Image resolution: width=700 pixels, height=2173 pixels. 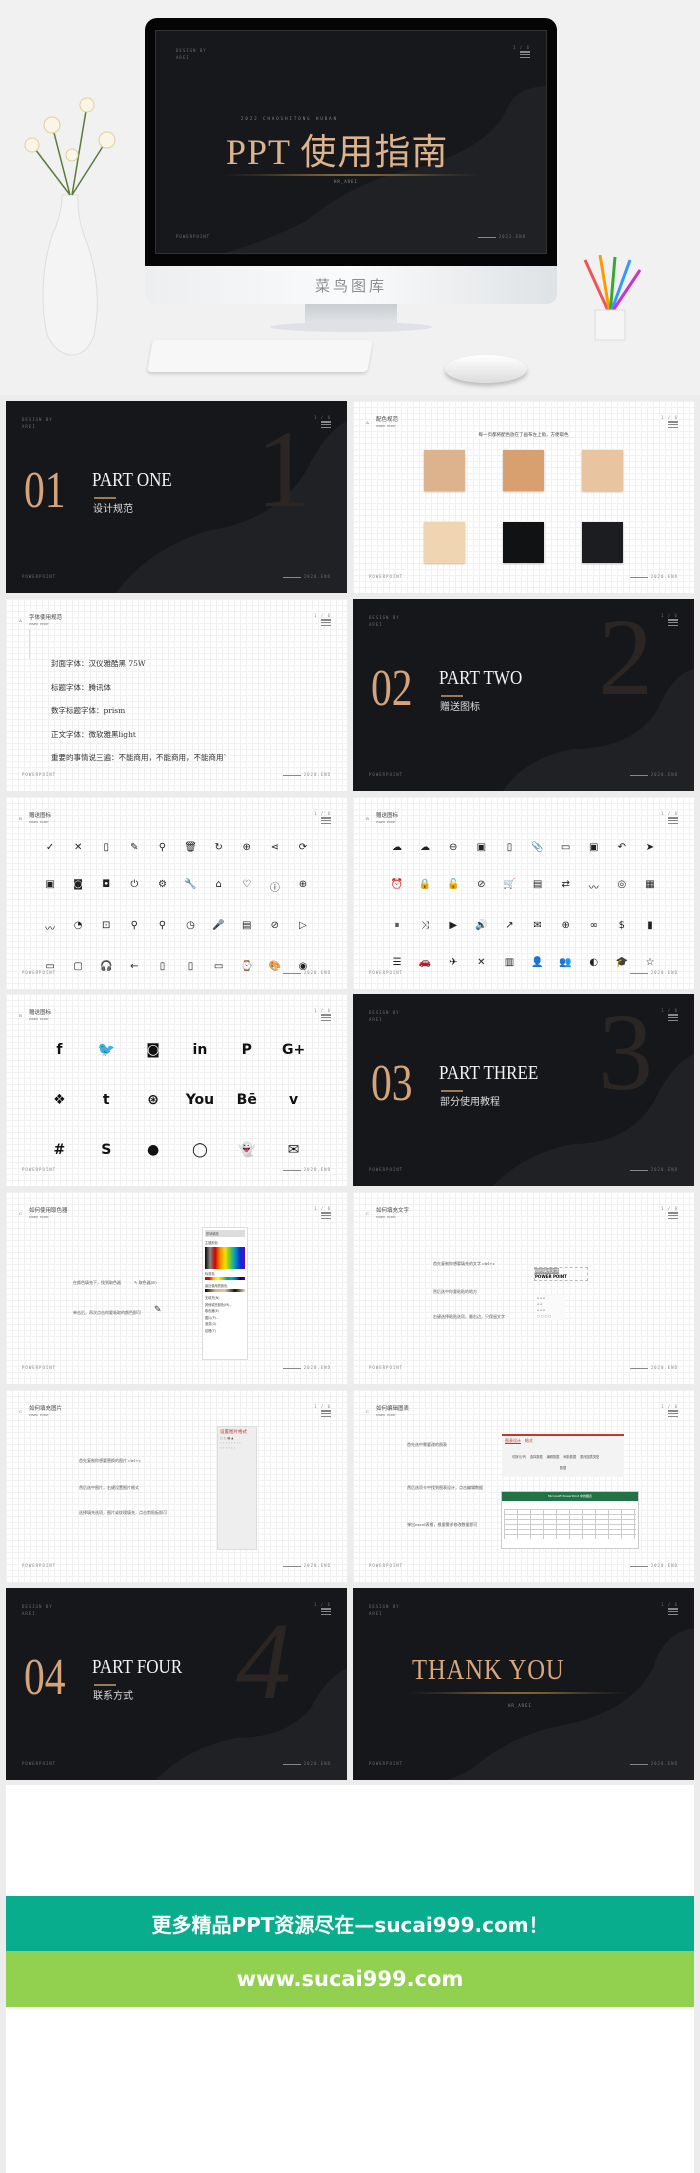 I want to click on cover-author: HR_AREI, so click(x=346, y=181).